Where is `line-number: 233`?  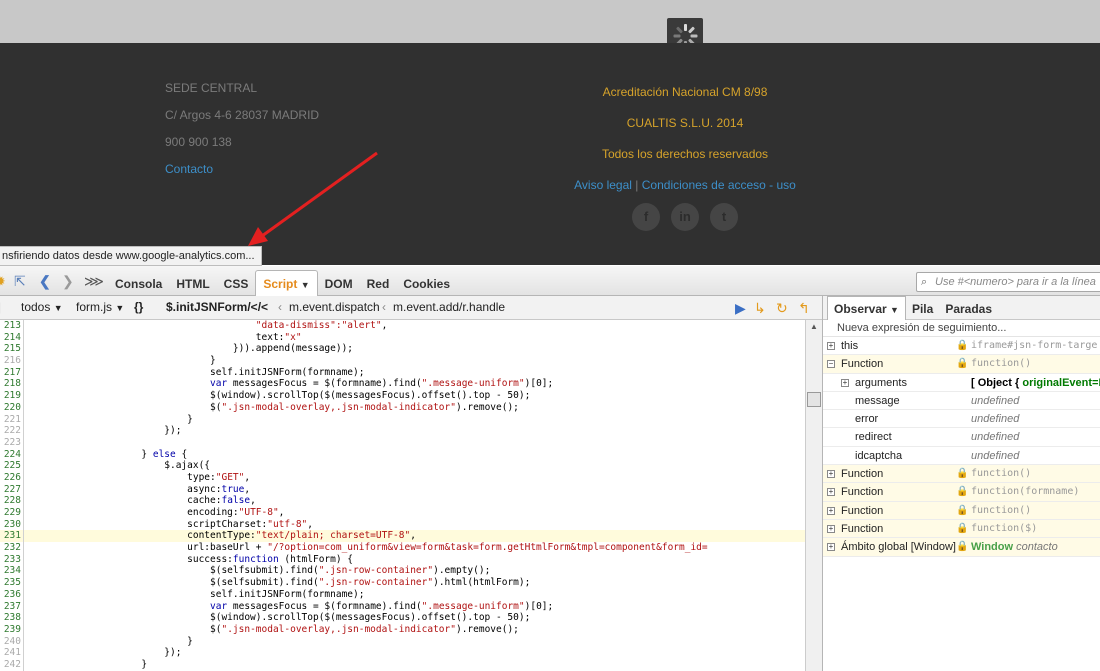 line-number: 233 is located at coordinates (12, 559).